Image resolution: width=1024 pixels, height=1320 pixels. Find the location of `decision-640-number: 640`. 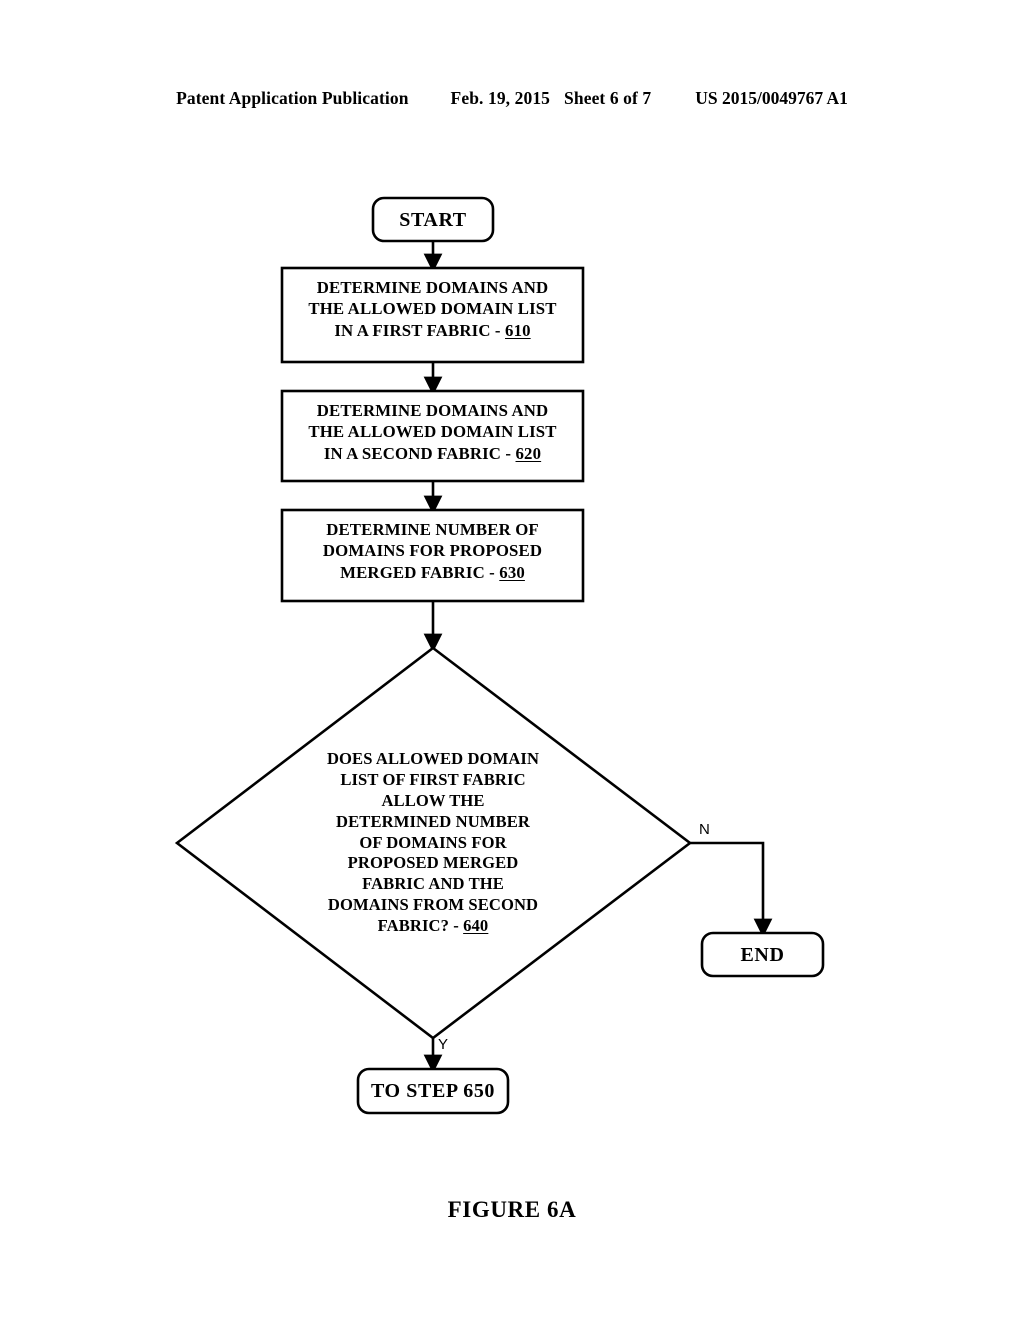

decision-640-number: 640 is located at coordinates (476, 926).